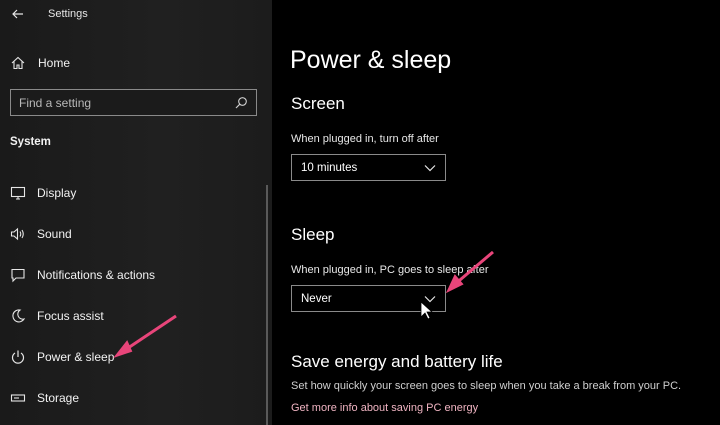 This screenshot has width=720, height=425. What do you see at coordinates (17, 233) in the screenshot?
I see `speaker-icon` at bounding box center [17, 233].